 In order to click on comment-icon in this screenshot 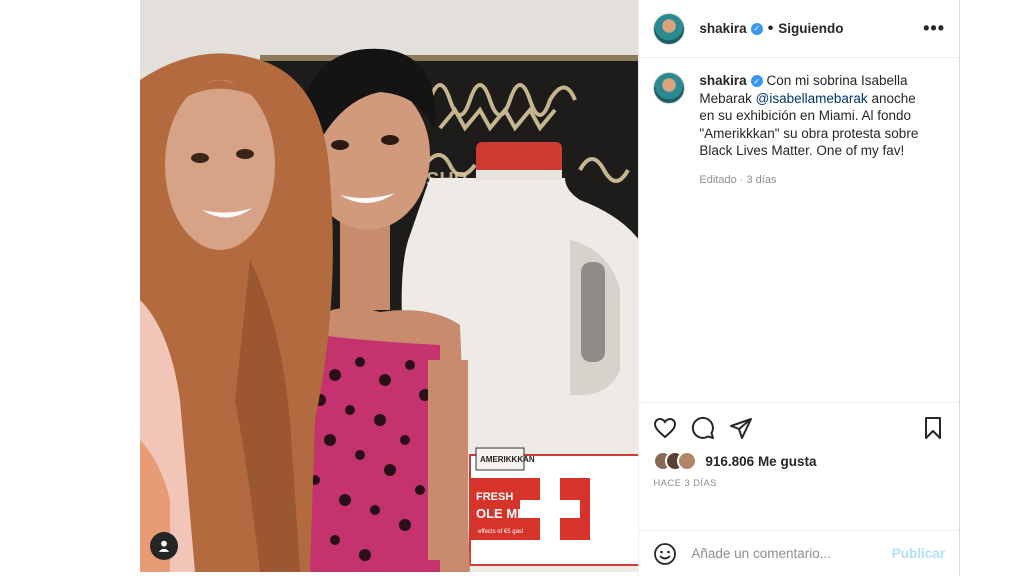, I will do `click(703, 428)`.